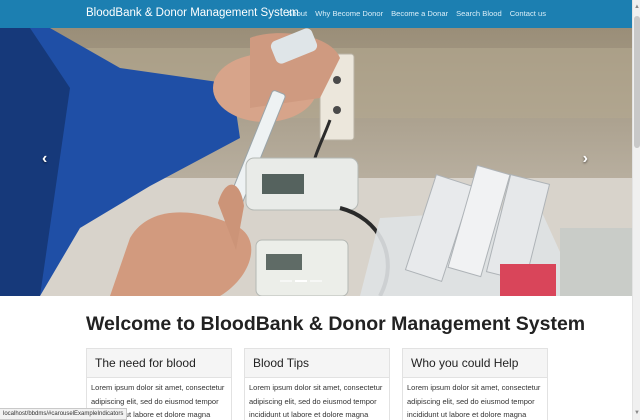 Image resolution: width=640 pixels, height=420 pixels. What do you see at coordinates (317, 363) in the screenshot?
I see `card-title: Blood Tips` at bounding box center [317, 363].